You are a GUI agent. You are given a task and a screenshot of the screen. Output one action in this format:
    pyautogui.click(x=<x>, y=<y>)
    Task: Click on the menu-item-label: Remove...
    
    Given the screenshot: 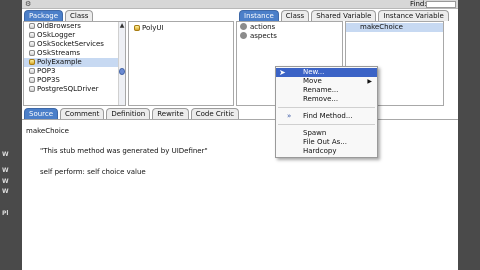 What is the action you would take?
    pyautogui.click(x=321, y=99)
    